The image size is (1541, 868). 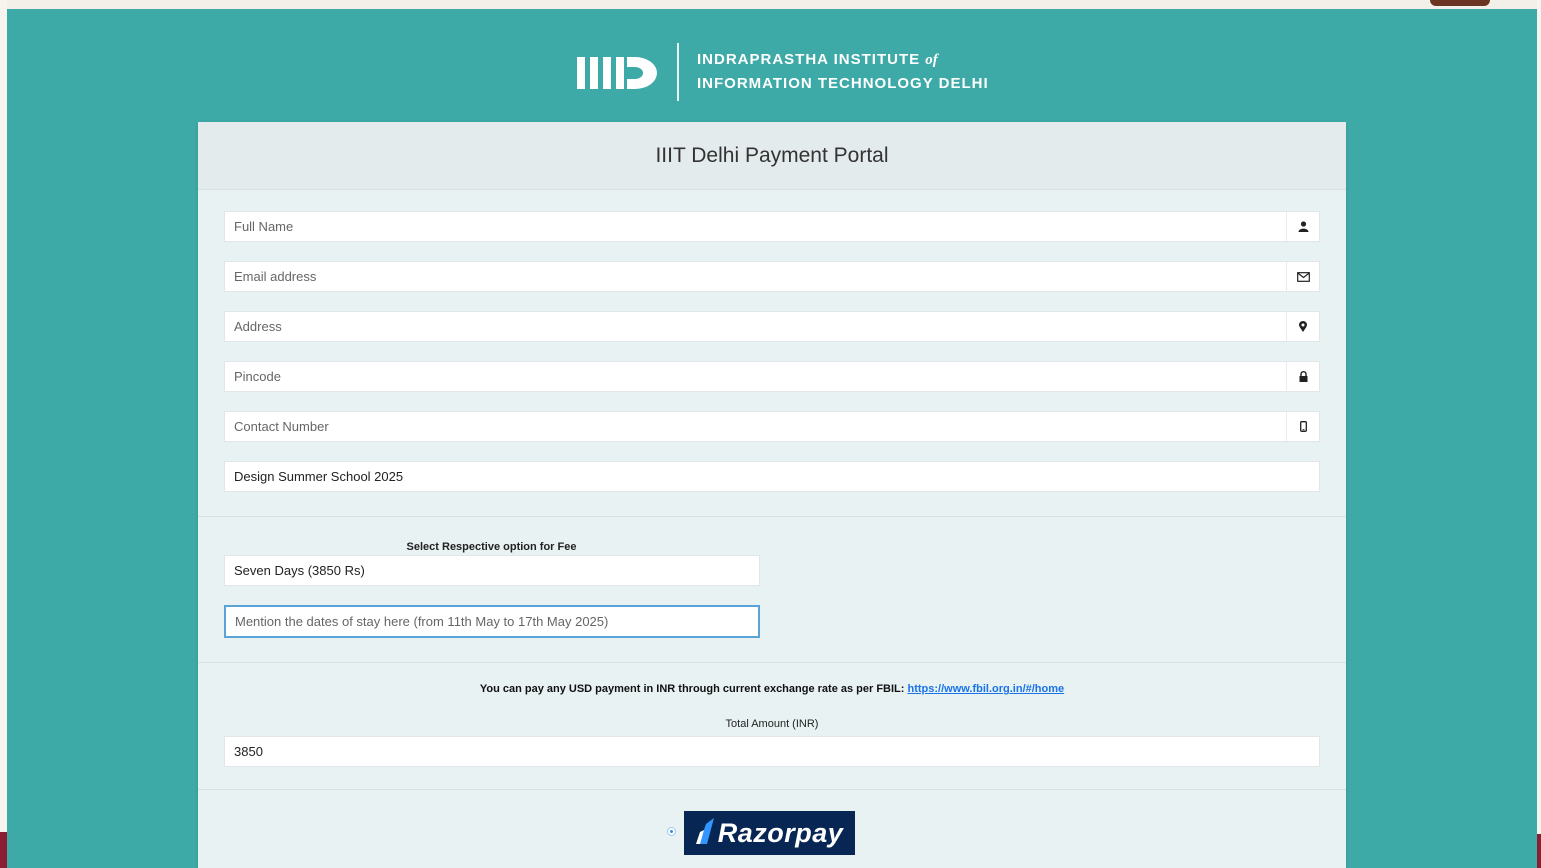 I want to click on corner-decoration-right, so click(x=1539, y=851).